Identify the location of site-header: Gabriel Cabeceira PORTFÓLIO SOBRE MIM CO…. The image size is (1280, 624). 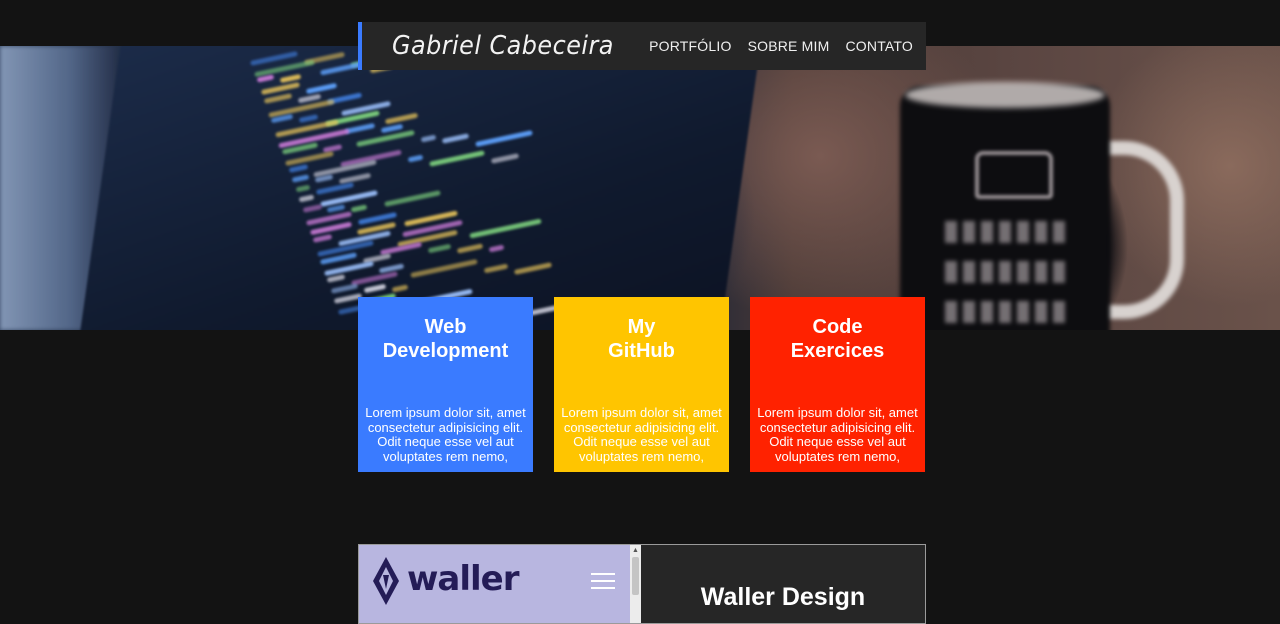
(642, 46).